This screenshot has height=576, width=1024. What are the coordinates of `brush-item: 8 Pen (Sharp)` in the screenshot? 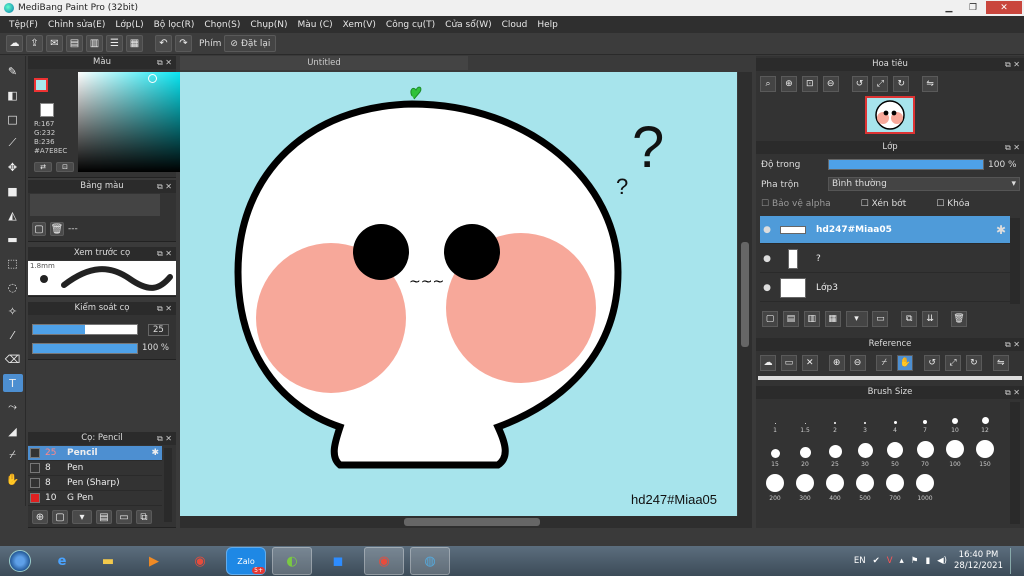 It's located at (95, 483).